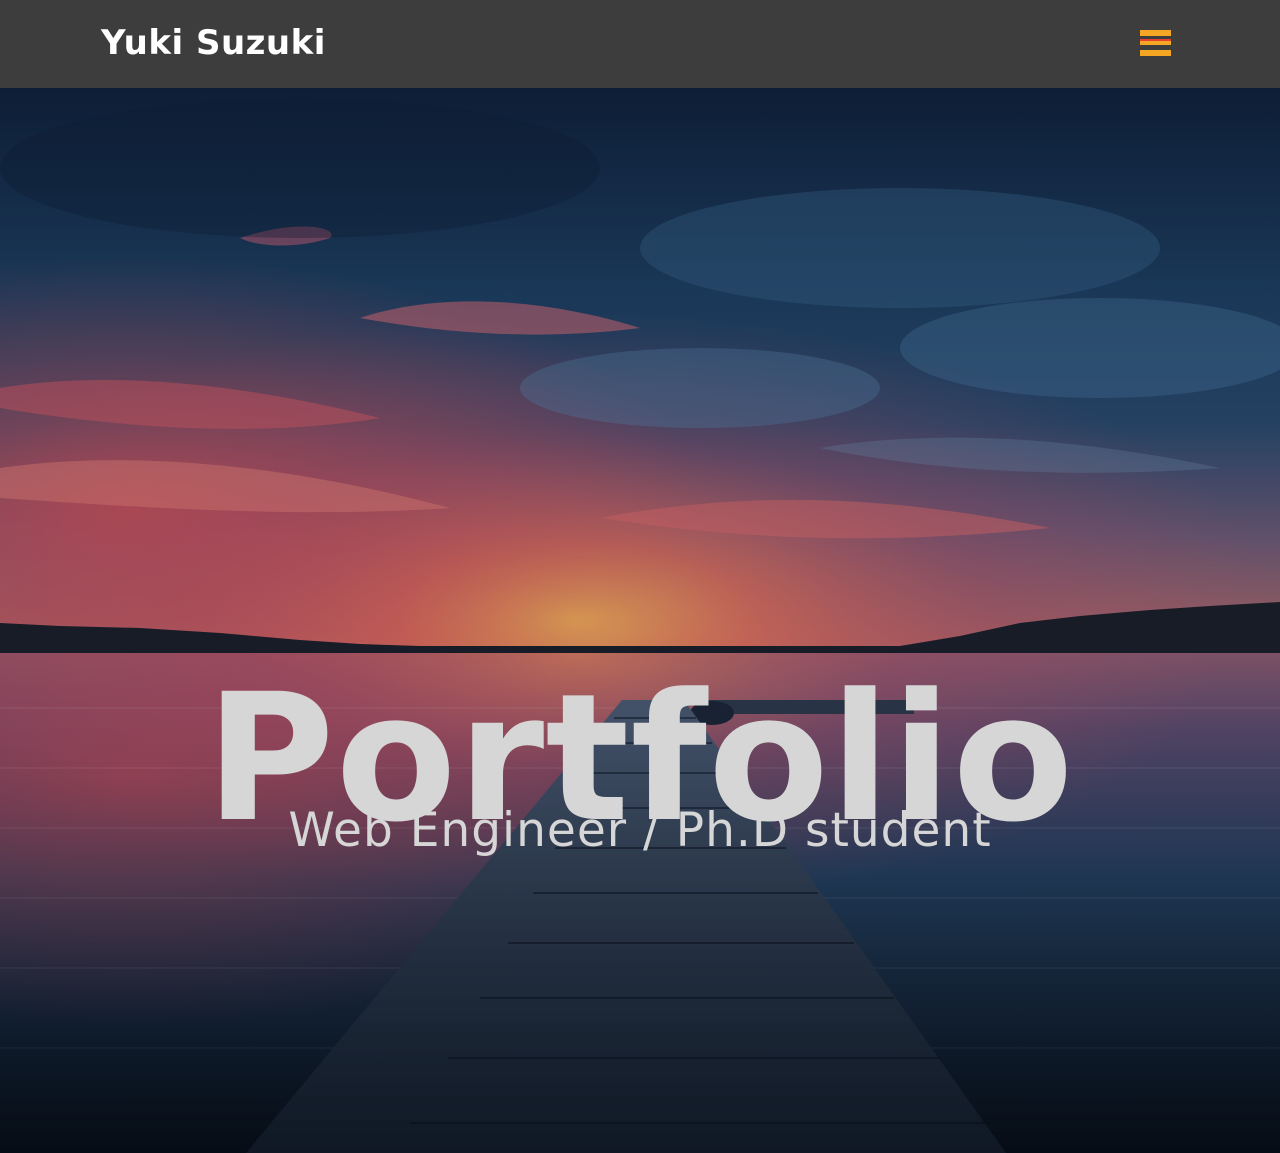 This screenshot has width=1280, height=1153. I want to click on menu-bar-middle-accent, so click(1155, 43).